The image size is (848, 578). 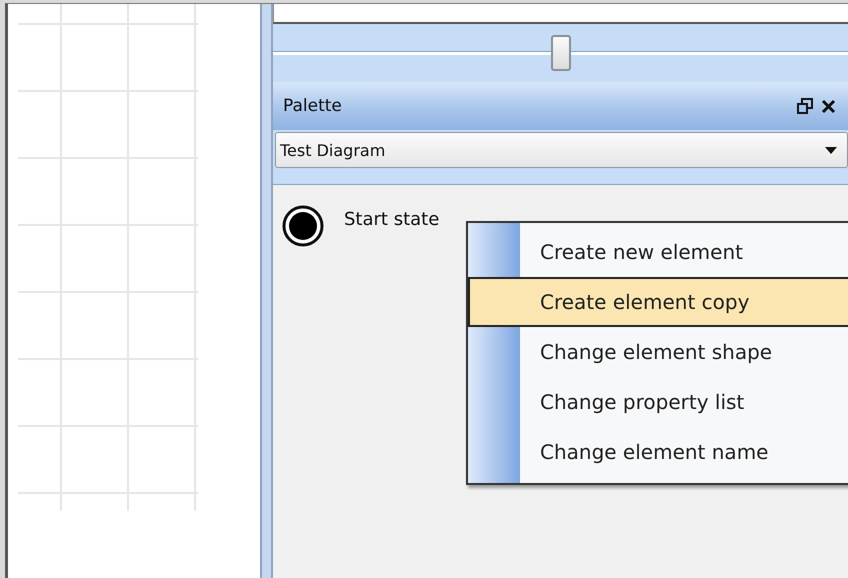 What do you see at coordinates (658, 352) in the screenshot?
I see `menu-item: Change element shape` at bounding box center [658, 352].